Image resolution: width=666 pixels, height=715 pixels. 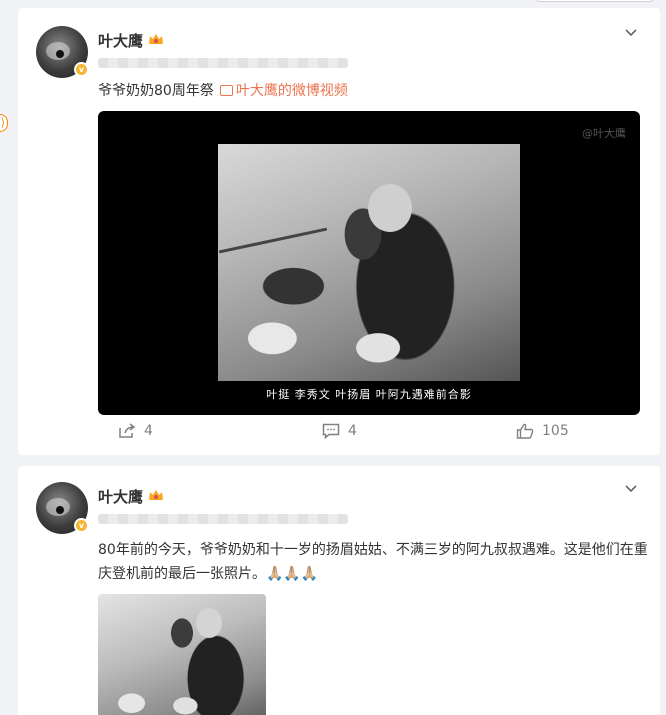 I want to click on video-link: 叶大鹰的微博视频, so click(x=281, y=91).